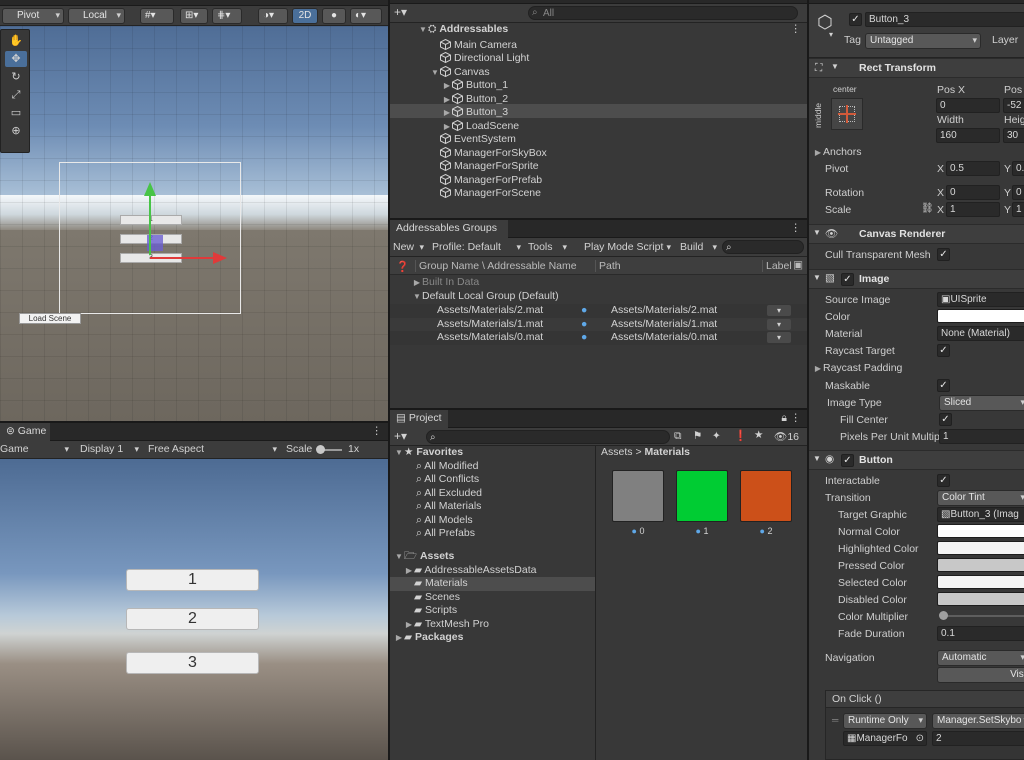  What do you see at coordinates (492, 467) in the screenshot?
I see `favorite-item: ⌕ All Modified` at bounding box center [492, 467].